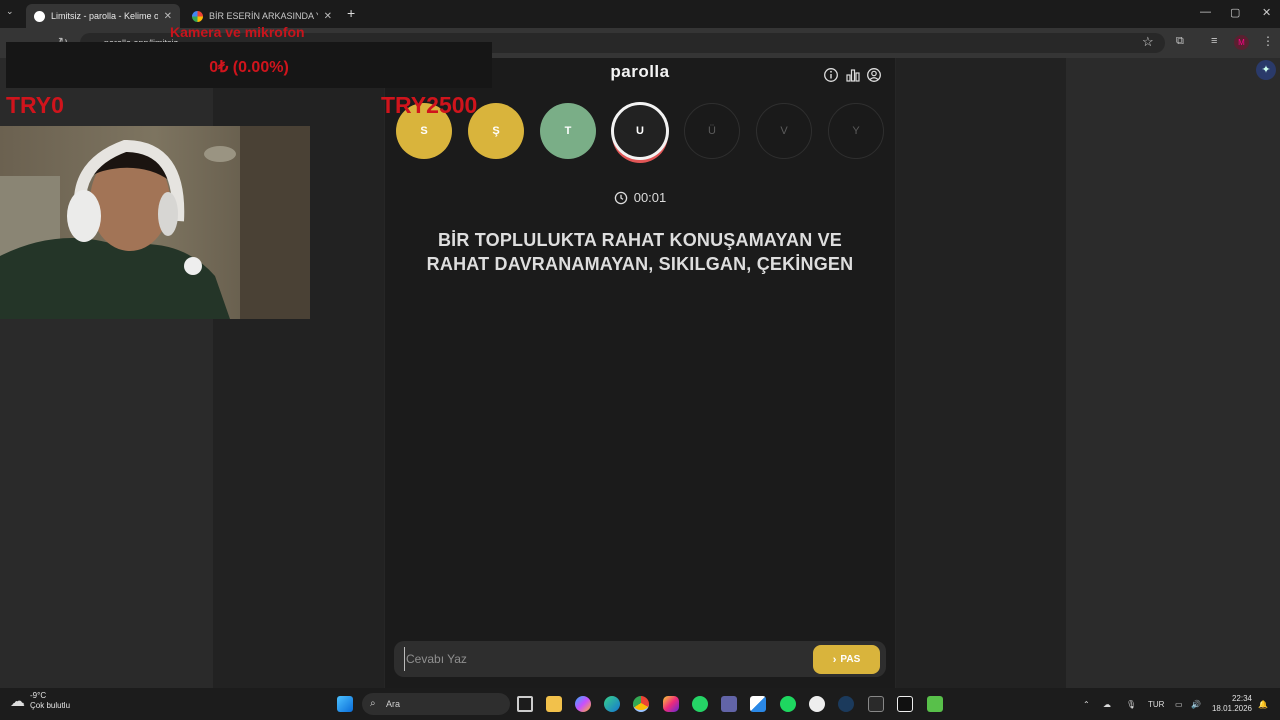 The width and height of the screenshot is (1280, 720). What do you see at coordinates (373, 703) in the screenshot?
I see `search-icon: ⌕` at bounding box center [373, 703].